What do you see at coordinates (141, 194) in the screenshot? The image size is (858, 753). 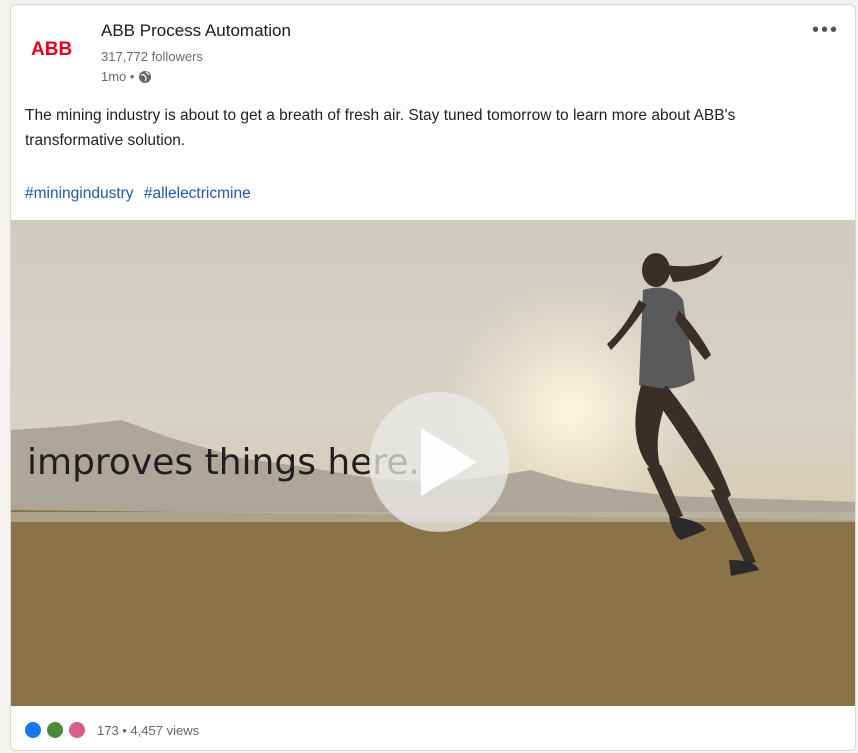 I see `hashtags: #miningindustry #allelectricmine` at bounding box center [141, 194].